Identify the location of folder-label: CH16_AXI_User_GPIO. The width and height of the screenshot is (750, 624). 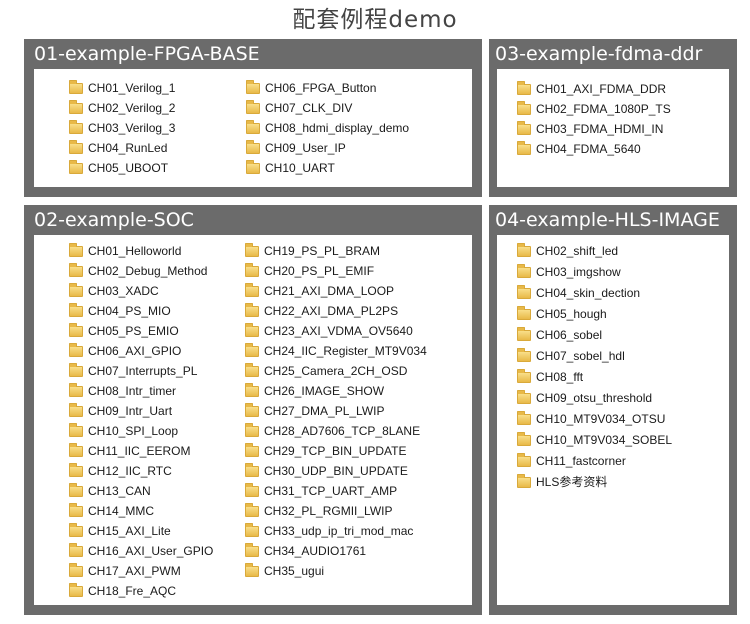
(151, 551).